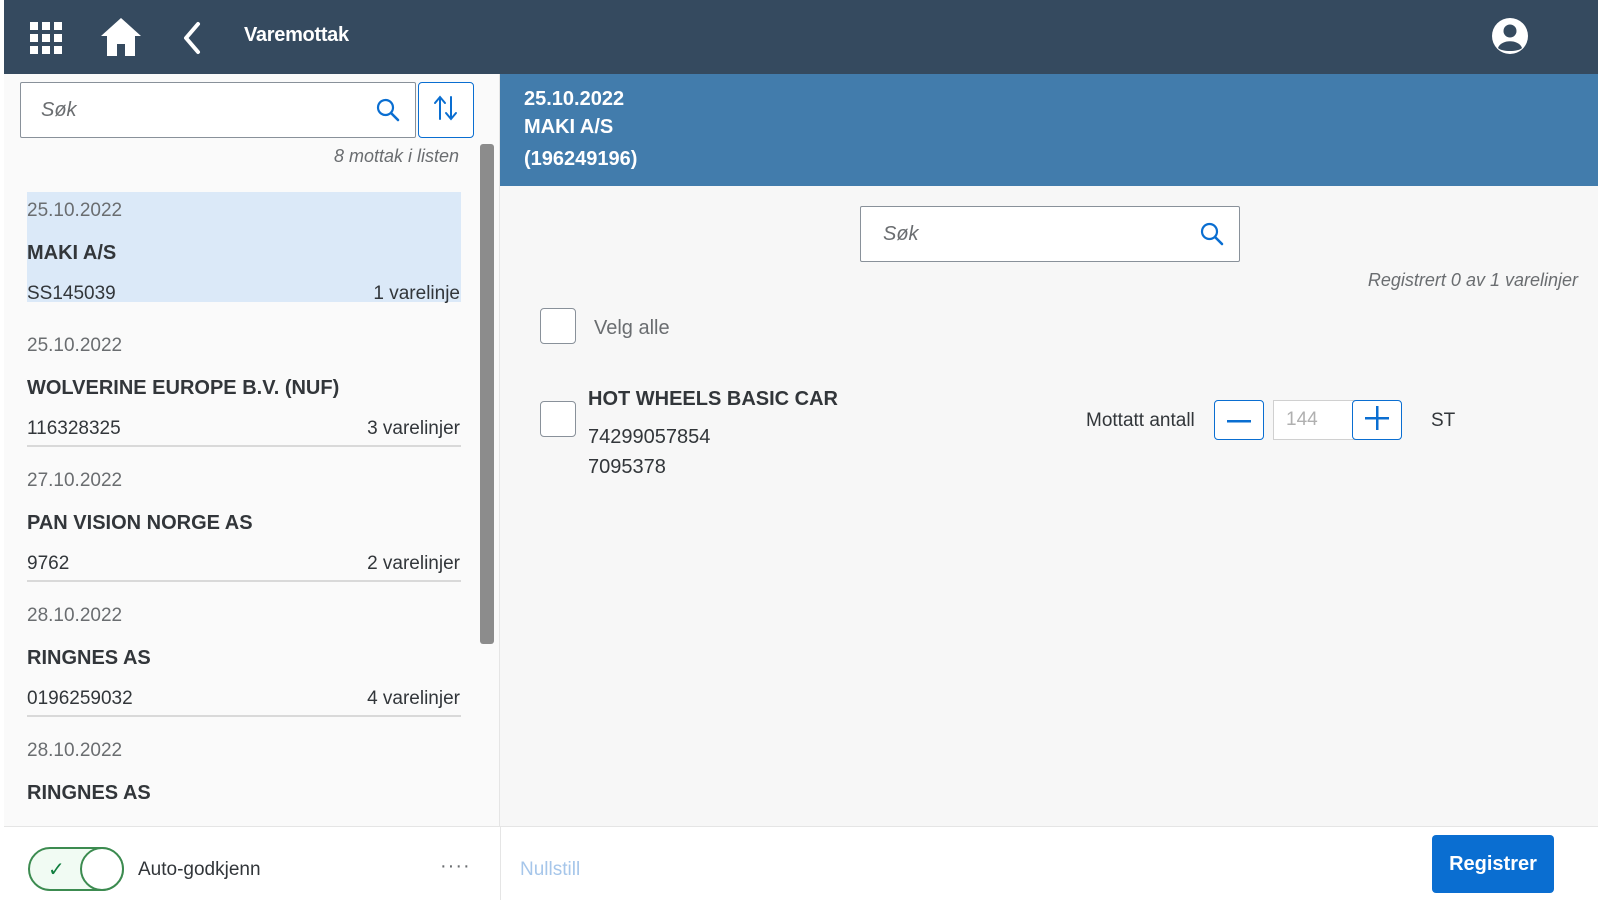  What do you see at coordinates (183, 388) in the screenshot?
I see `item-supplier: WOLVERINE EUROPE B.V. (NUF)` at bounding box center [183, 388].